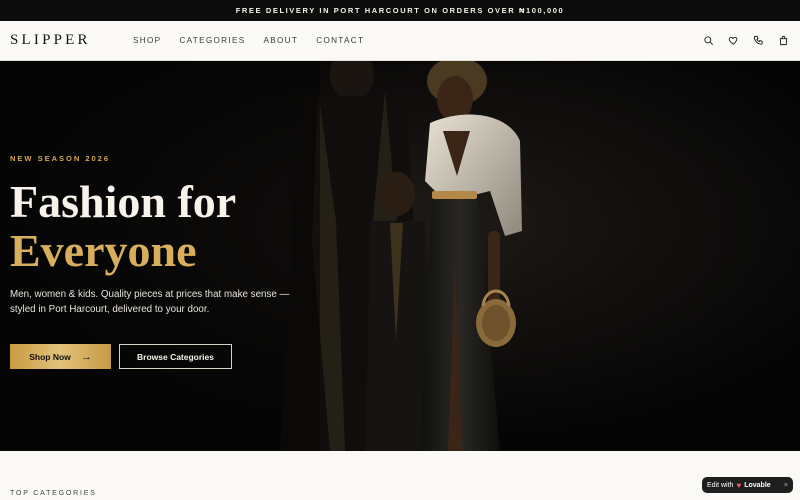 The height and width of the screenshot is (500, 800). I want to click on browse-categories-label: Browse Categories, so click(175, 356).